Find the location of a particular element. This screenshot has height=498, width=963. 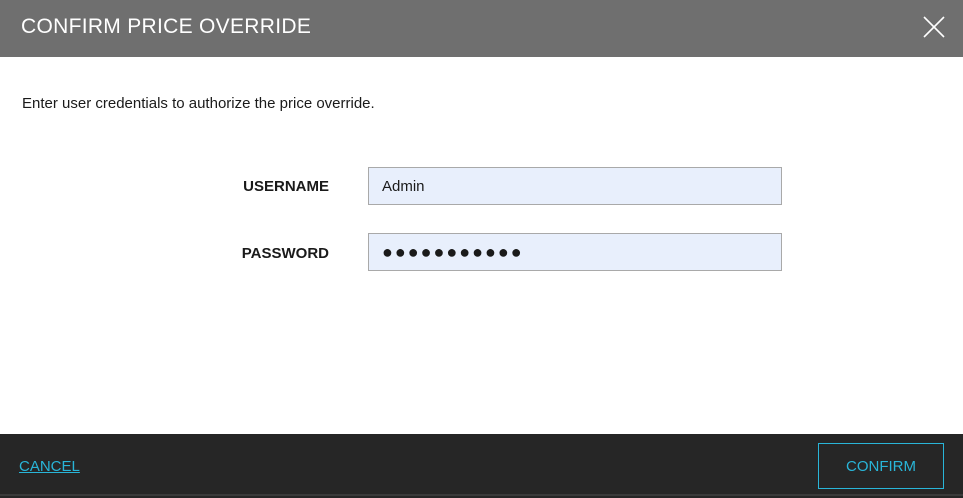

dialog-title: CONFIRM PRICE OVERRIDE is located at coordinates (166, 26).